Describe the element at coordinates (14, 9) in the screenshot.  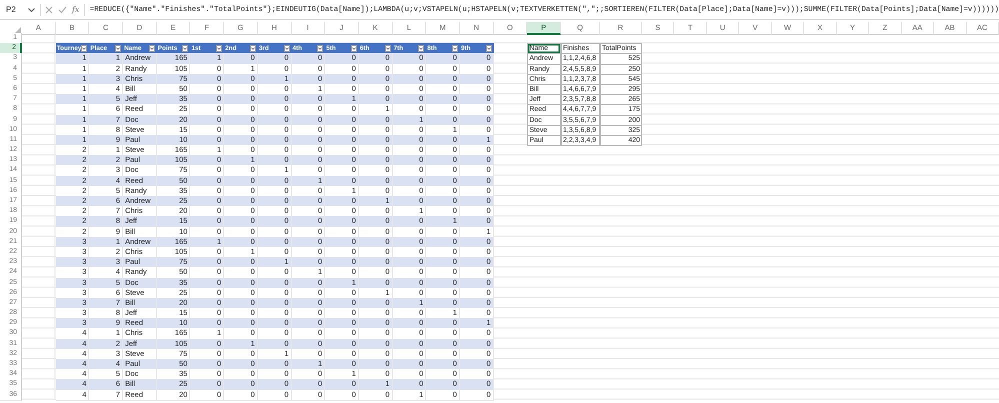
I see `name-box: P2` at that location.